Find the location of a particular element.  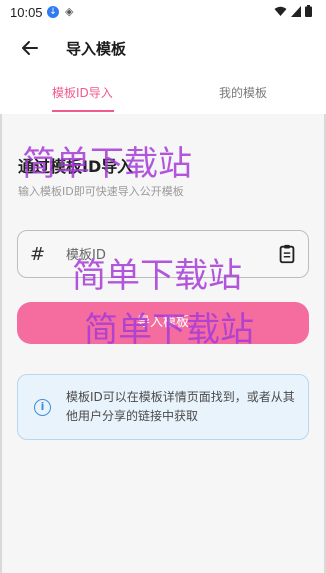

tab-indicator is located at coordinates (83, 111).